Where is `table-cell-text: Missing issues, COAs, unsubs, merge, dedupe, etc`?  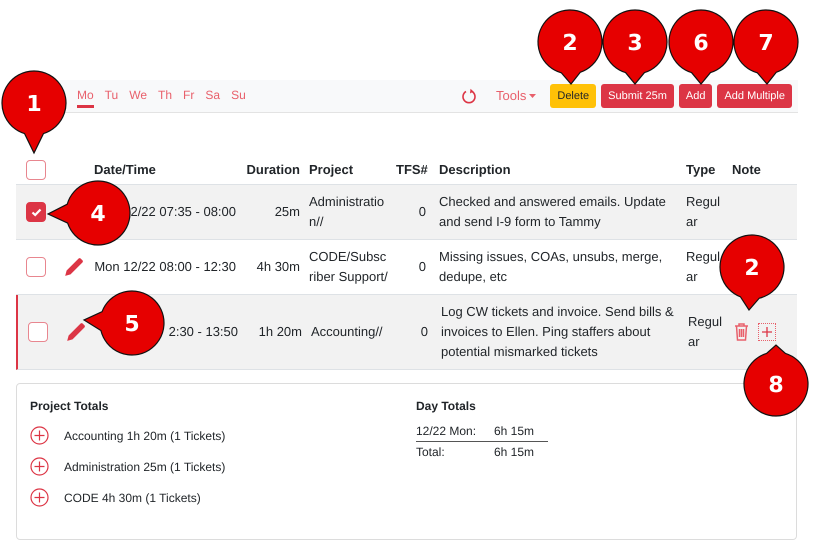
table-cell-text: Missing issues, COAs, unsubs, merge, dedupe, etc is located at coordinates (551, 267).